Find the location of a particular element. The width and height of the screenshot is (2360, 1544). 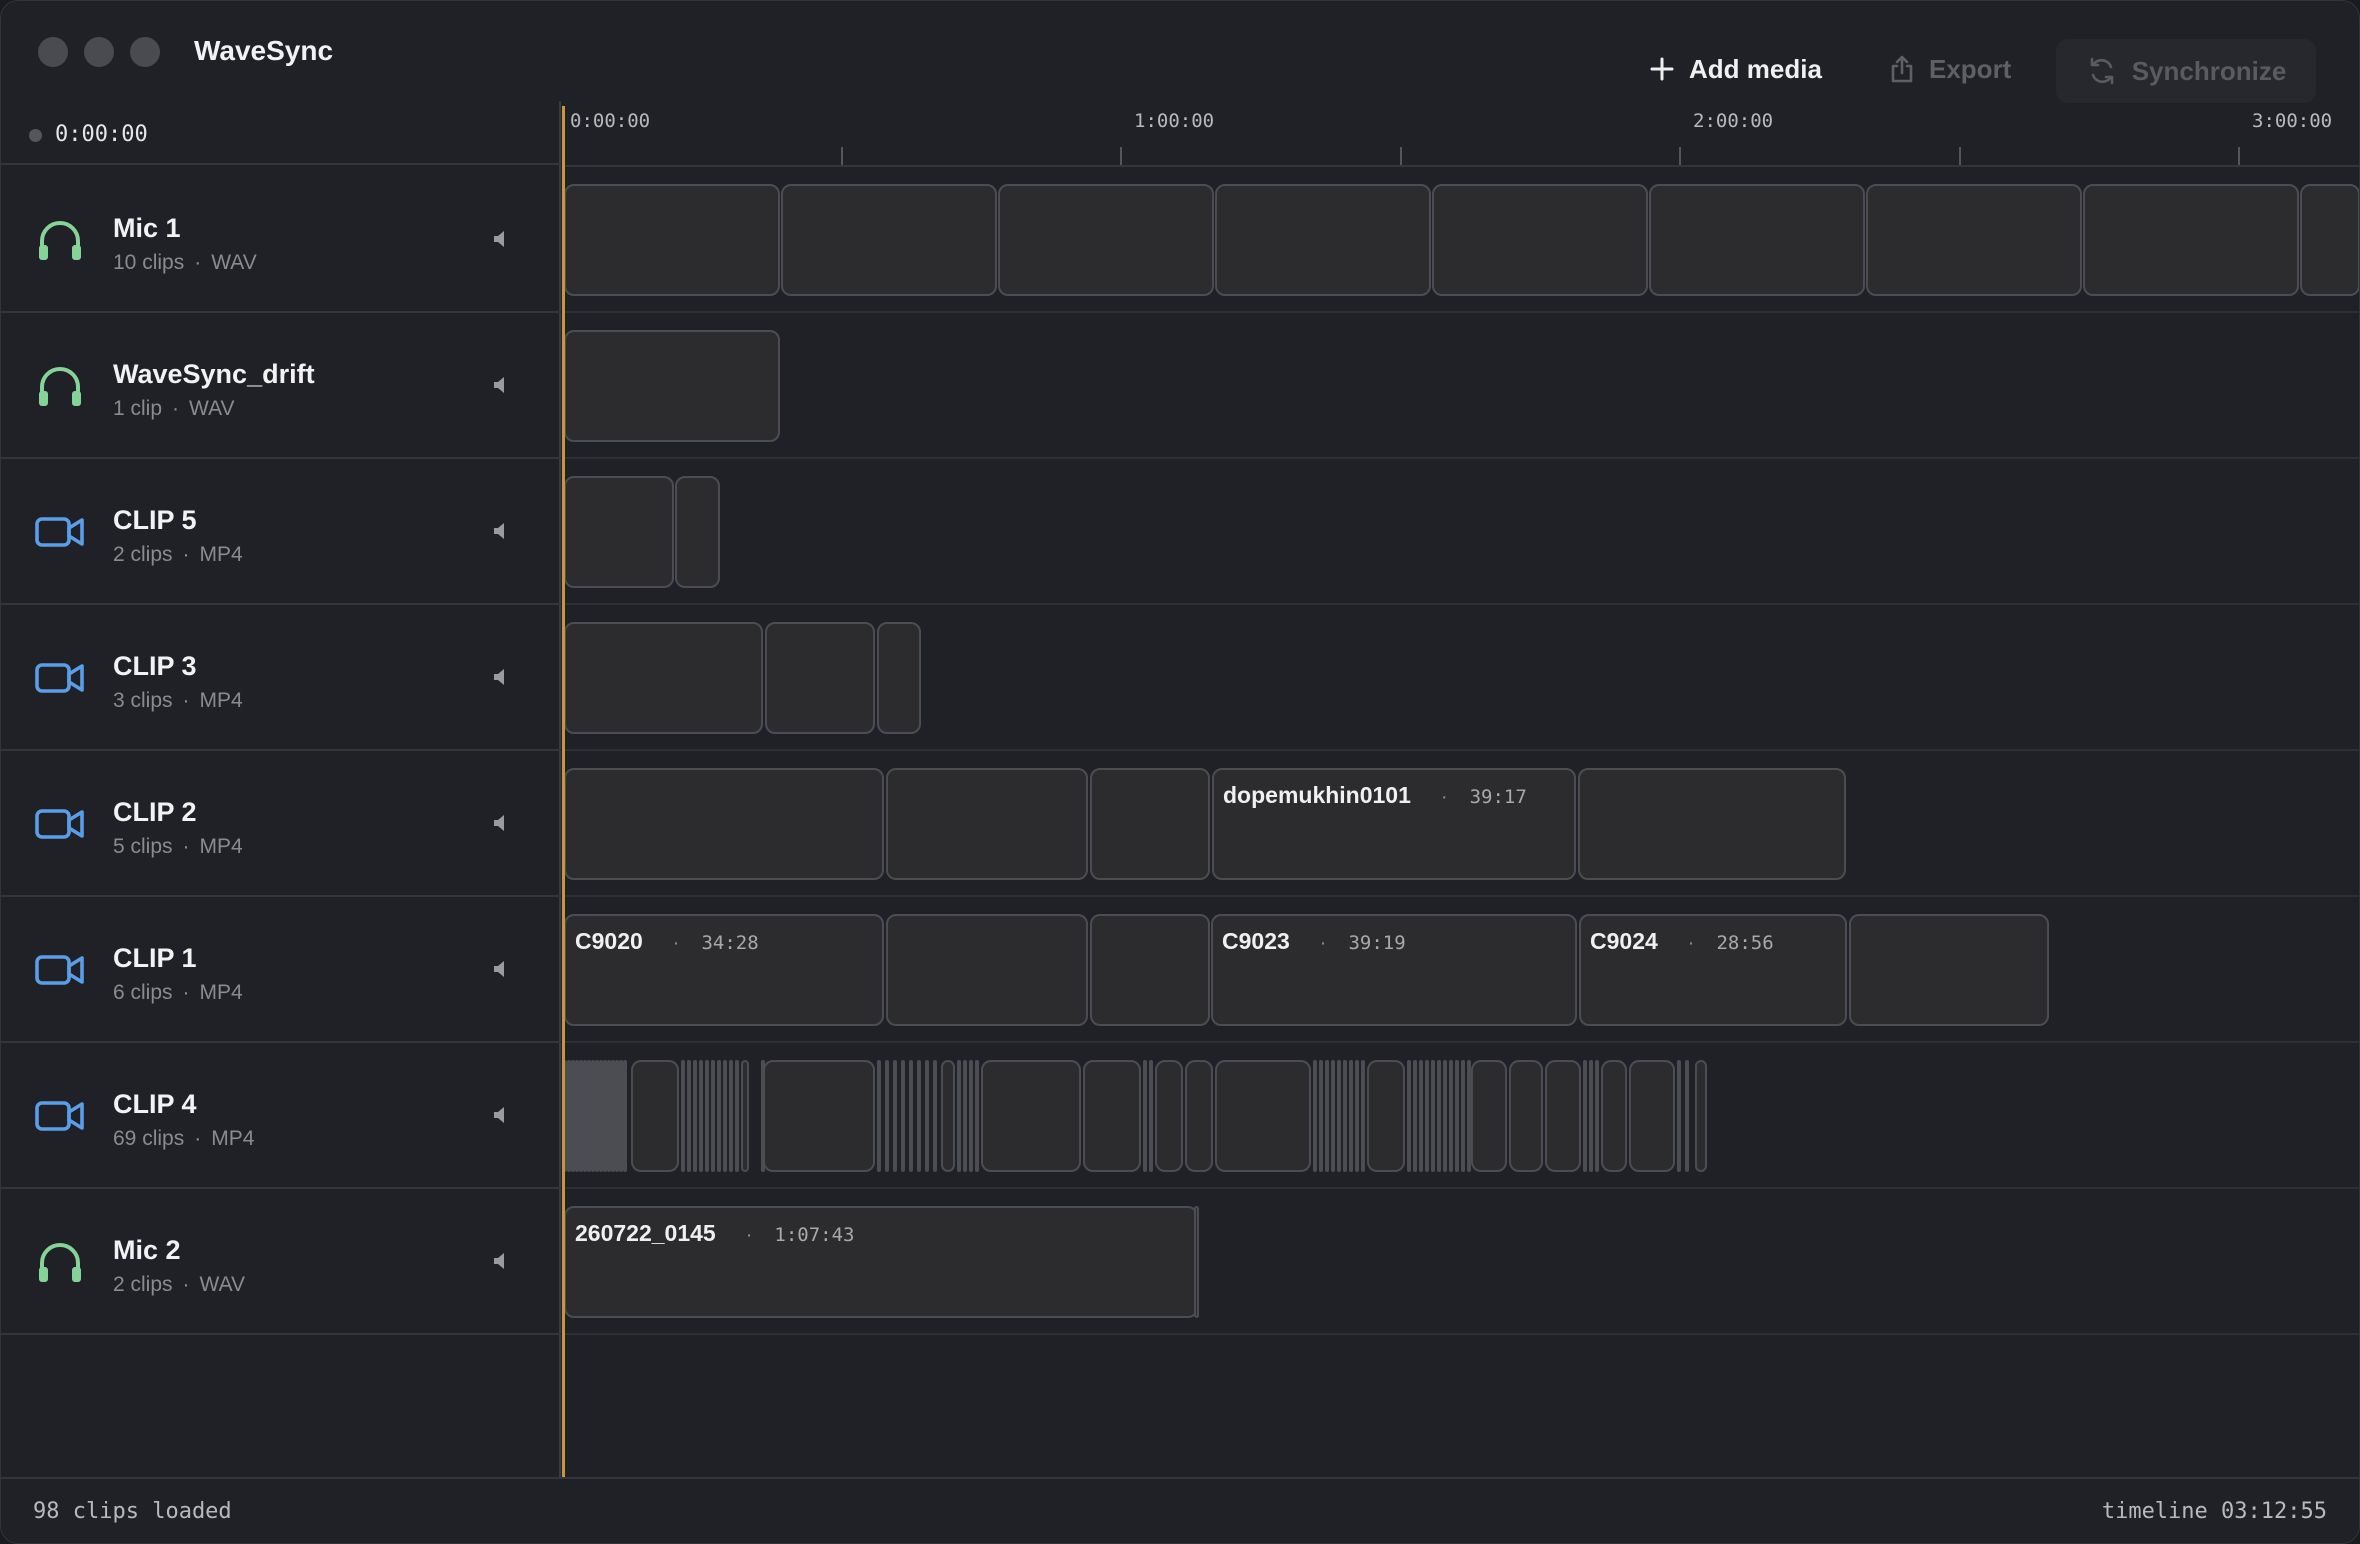

media-clip: dopemukhin0101 · 39:17 is located at coordinates (1394, 824).